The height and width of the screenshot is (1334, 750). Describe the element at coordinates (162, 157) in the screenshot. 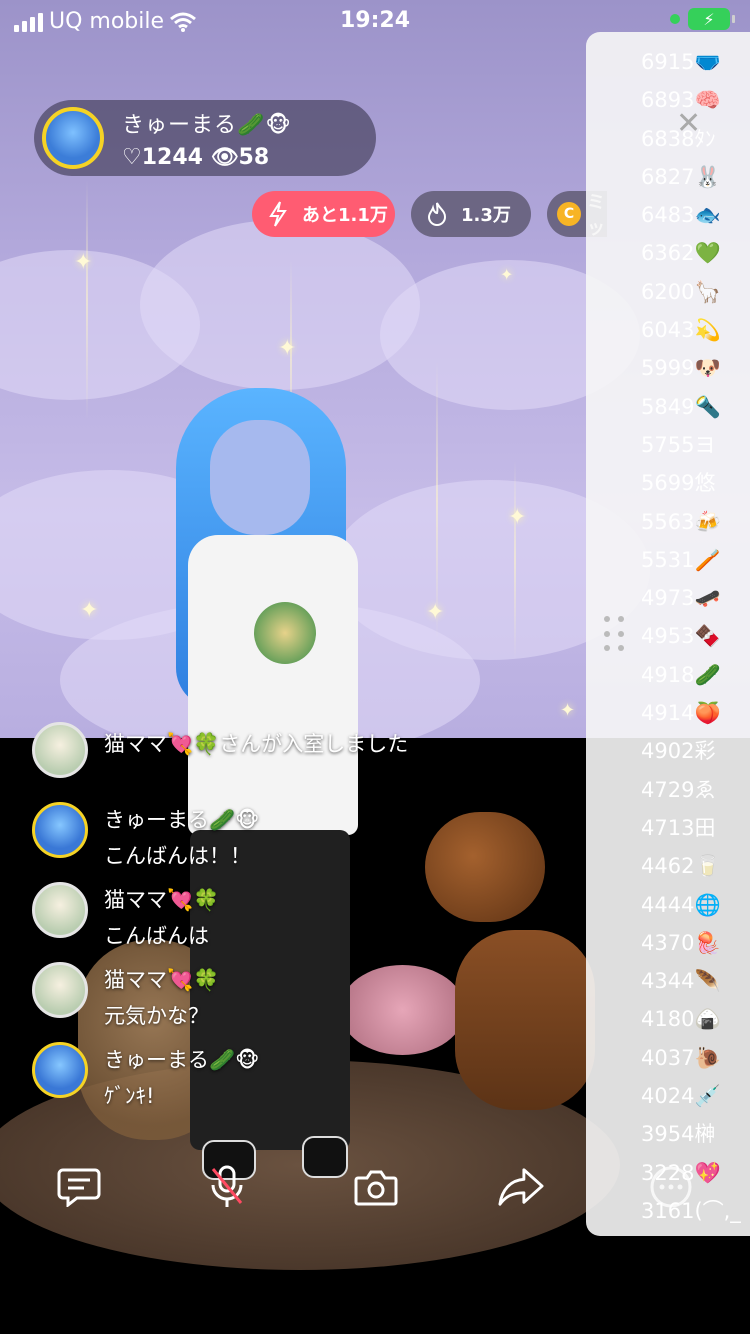

I see `heart-count: ♡1244` at that location.